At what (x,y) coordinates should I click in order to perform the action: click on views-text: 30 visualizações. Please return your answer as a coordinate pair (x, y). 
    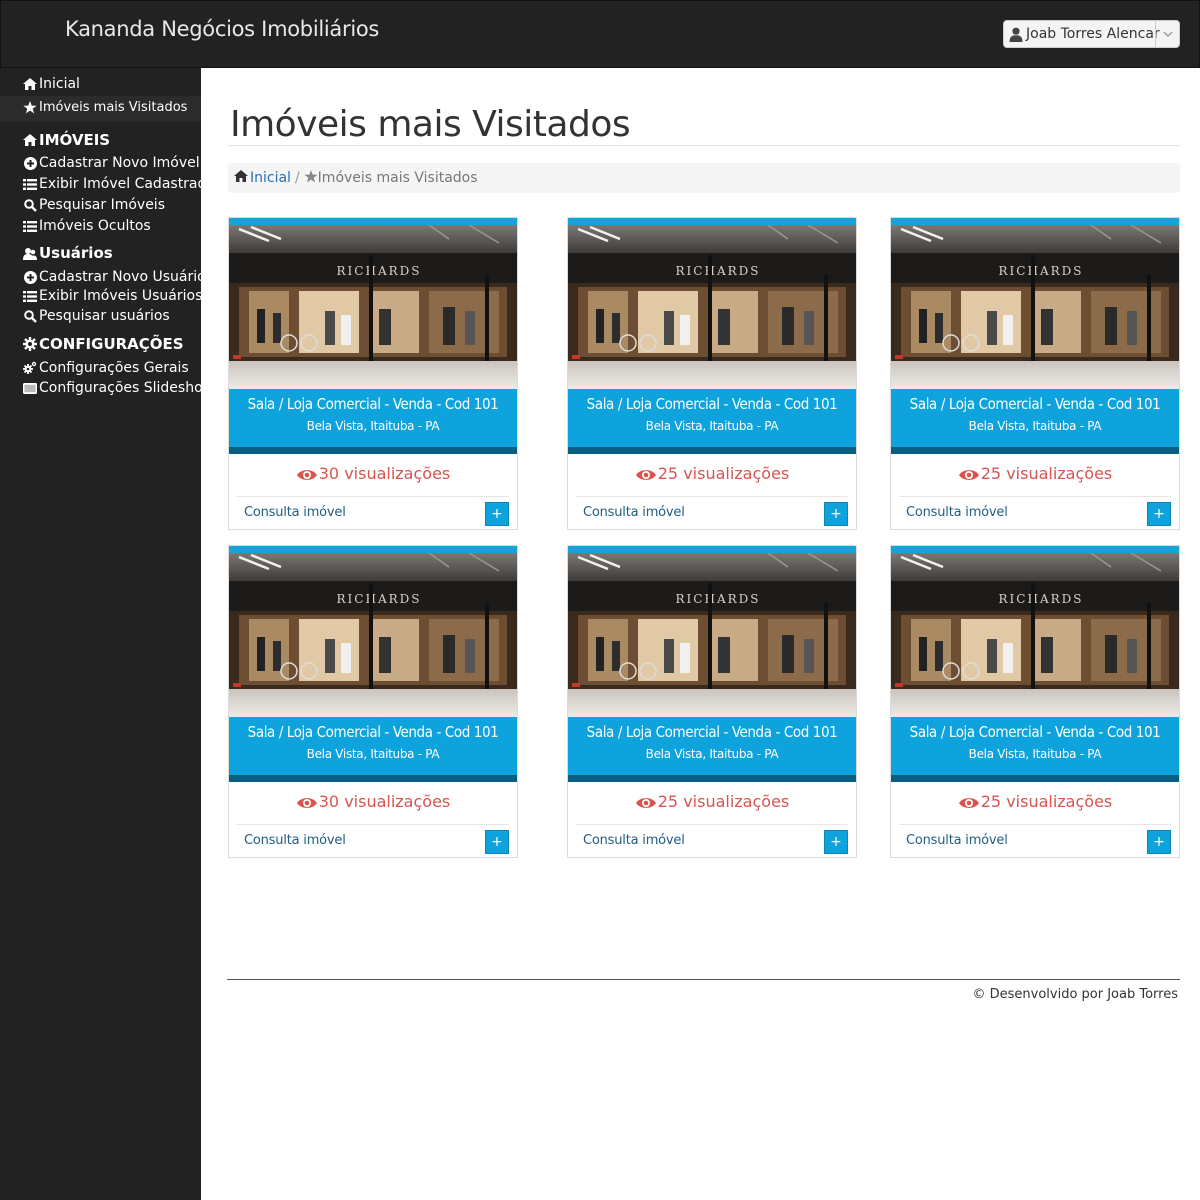
    Looking at the image, I should click on (384, 473).